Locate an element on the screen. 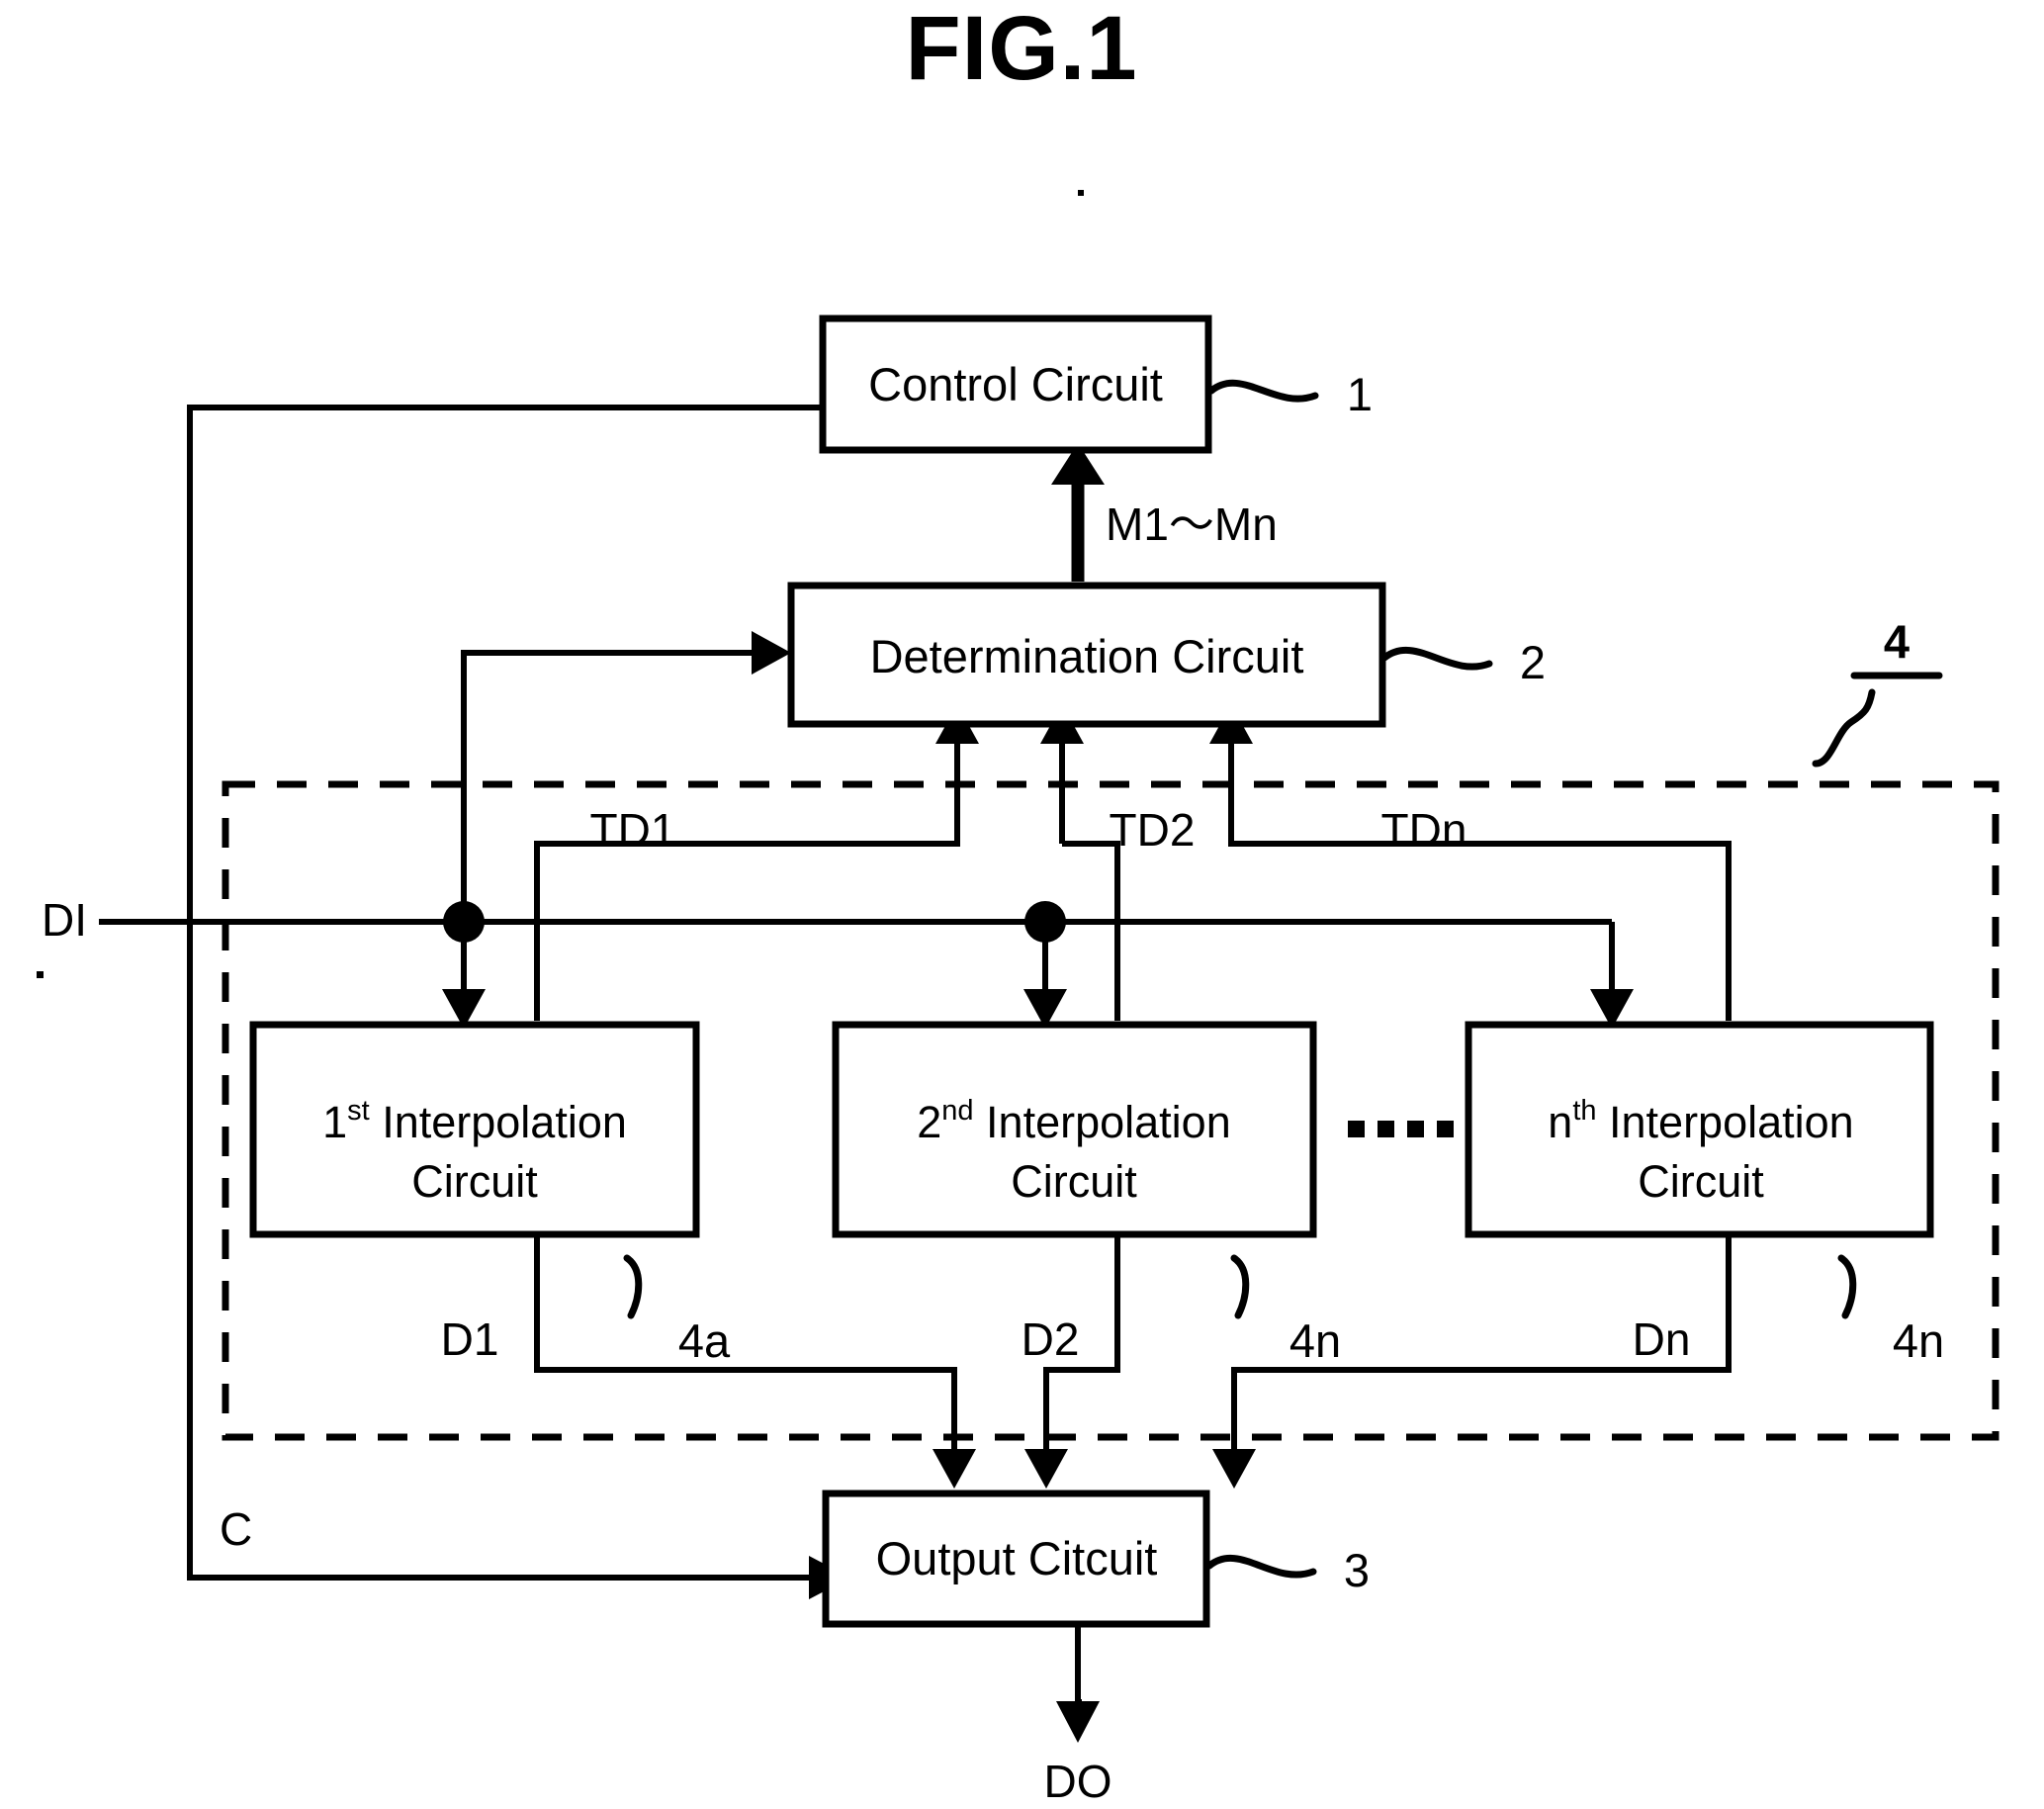 This screenshot has width=2044, height=1809. interpolation-1-ref-number: 4a is located at coordinates (704, 1340).